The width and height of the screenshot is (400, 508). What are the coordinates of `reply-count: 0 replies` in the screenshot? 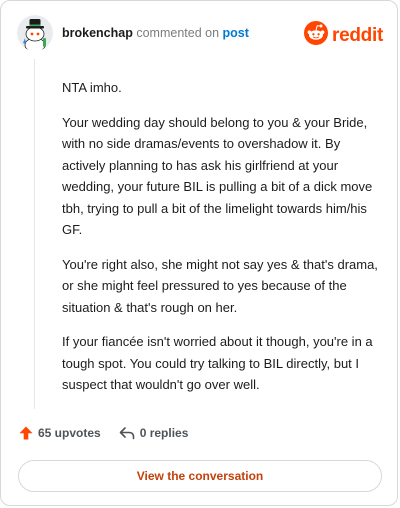 It's located at (164, 433).